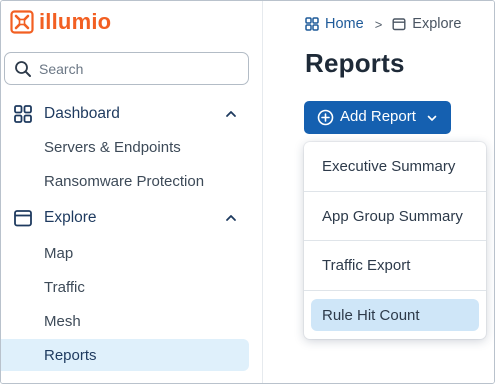 This screenshot has height=384, width=495. I want to click on breadcrumb: Home > Explore, so click(383, 24).